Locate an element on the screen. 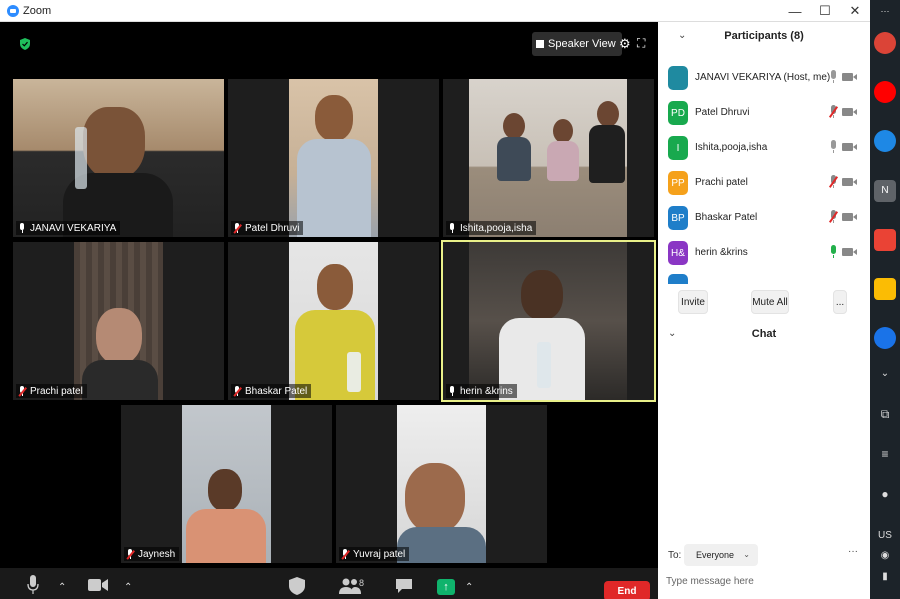  participant-row: H& herin &krins is located at coordinates (764, 253).